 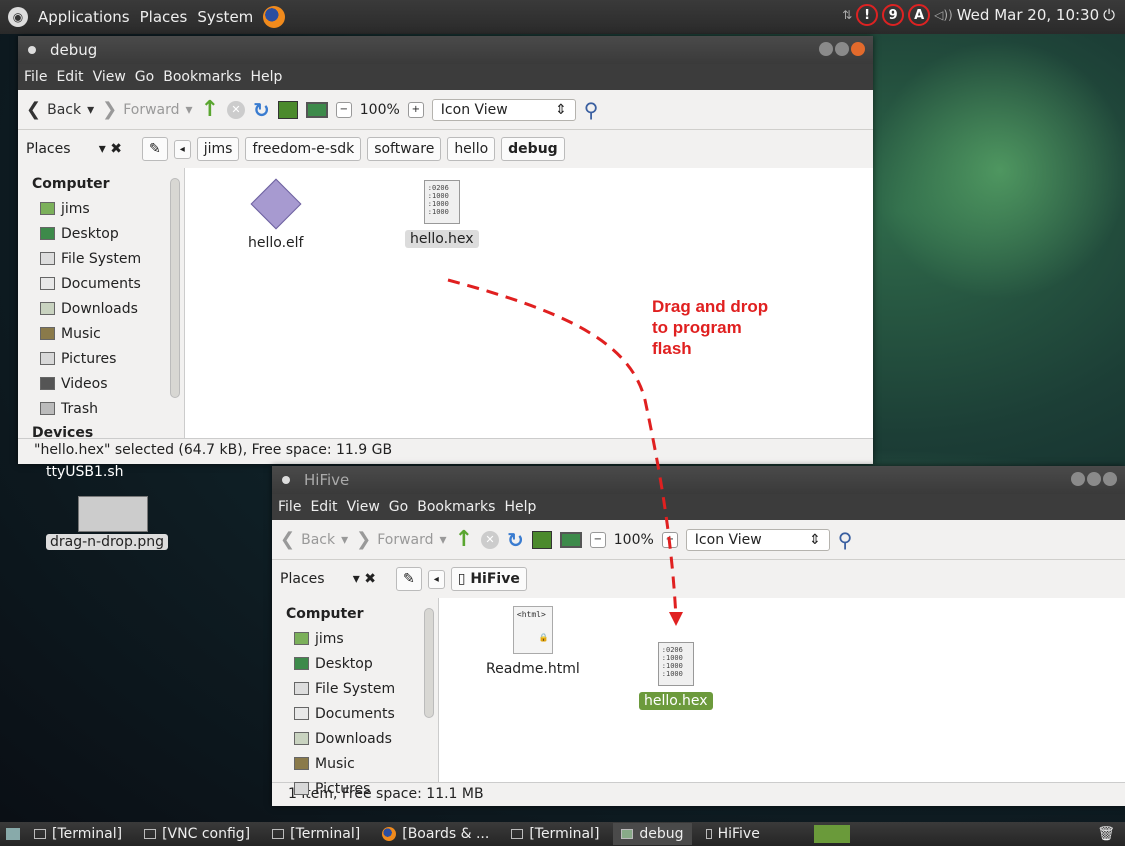 I want to click on taskbar-item-terminal-3: [Terminal], so click(x=555, y=834).